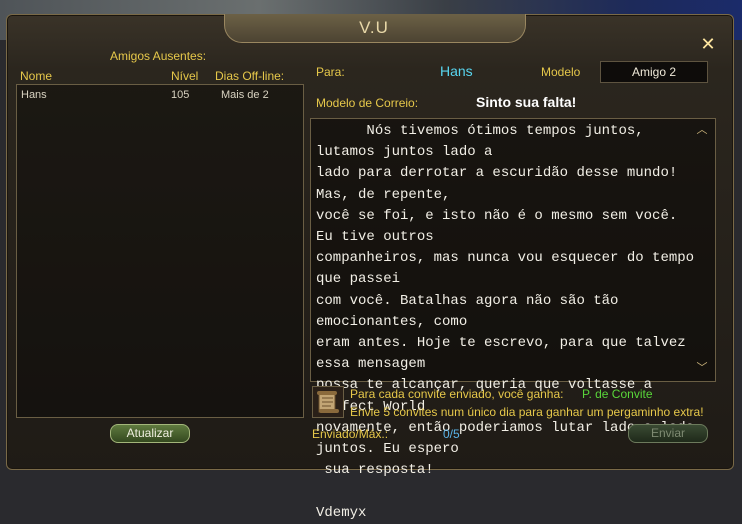  I want to click on friend-days-offline: Mais de 2, so click(245, 95).